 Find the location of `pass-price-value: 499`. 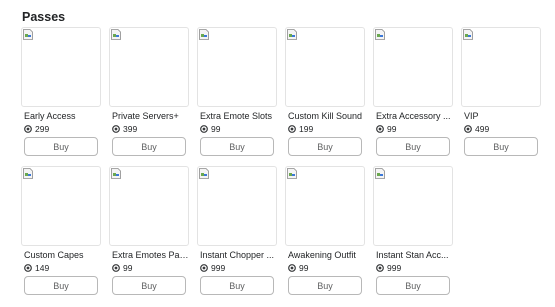

pass-price-value: 499 is located at coordinates (482, 128).